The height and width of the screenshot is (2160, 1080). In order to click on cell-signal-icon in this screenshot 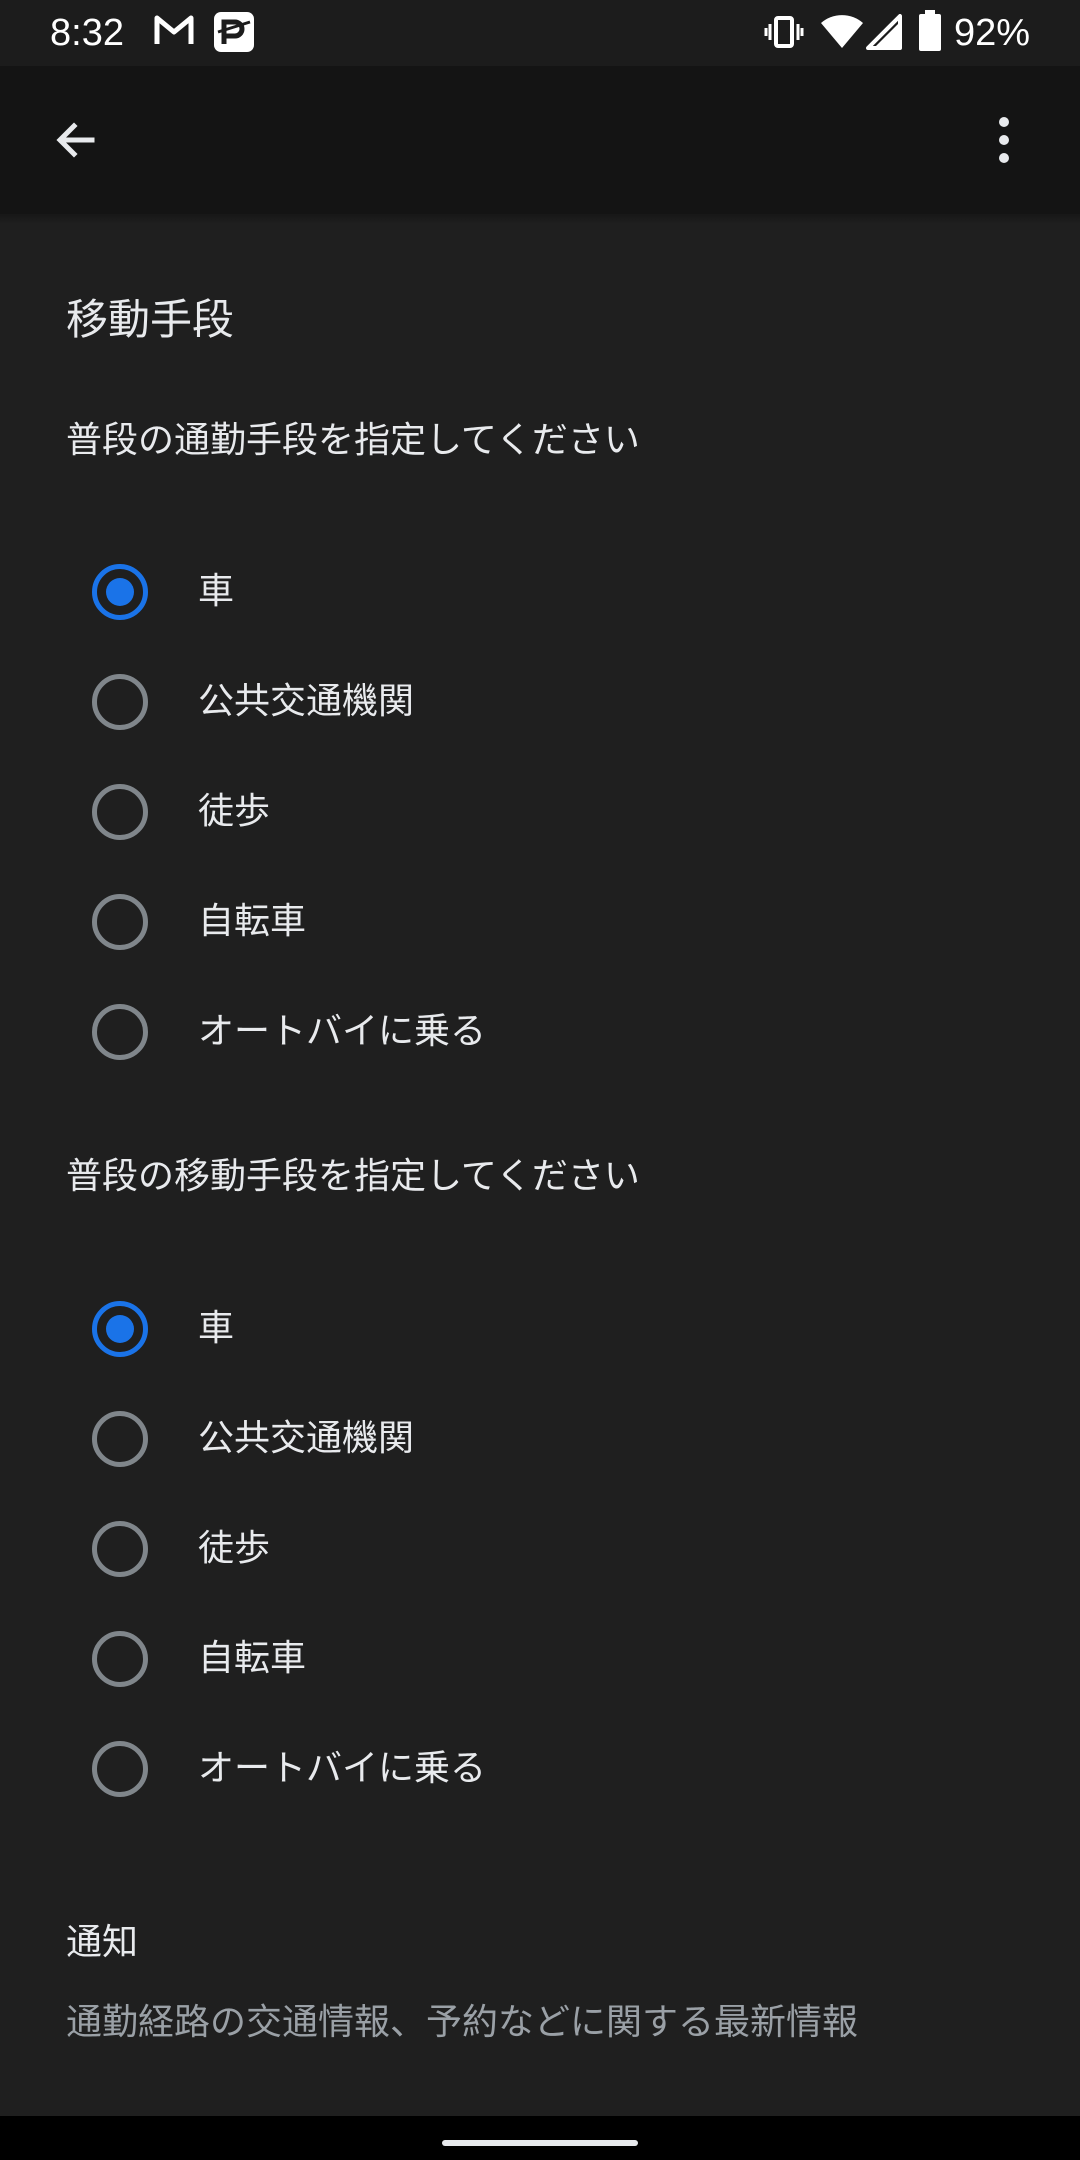, I will do `click(884, 34)`.